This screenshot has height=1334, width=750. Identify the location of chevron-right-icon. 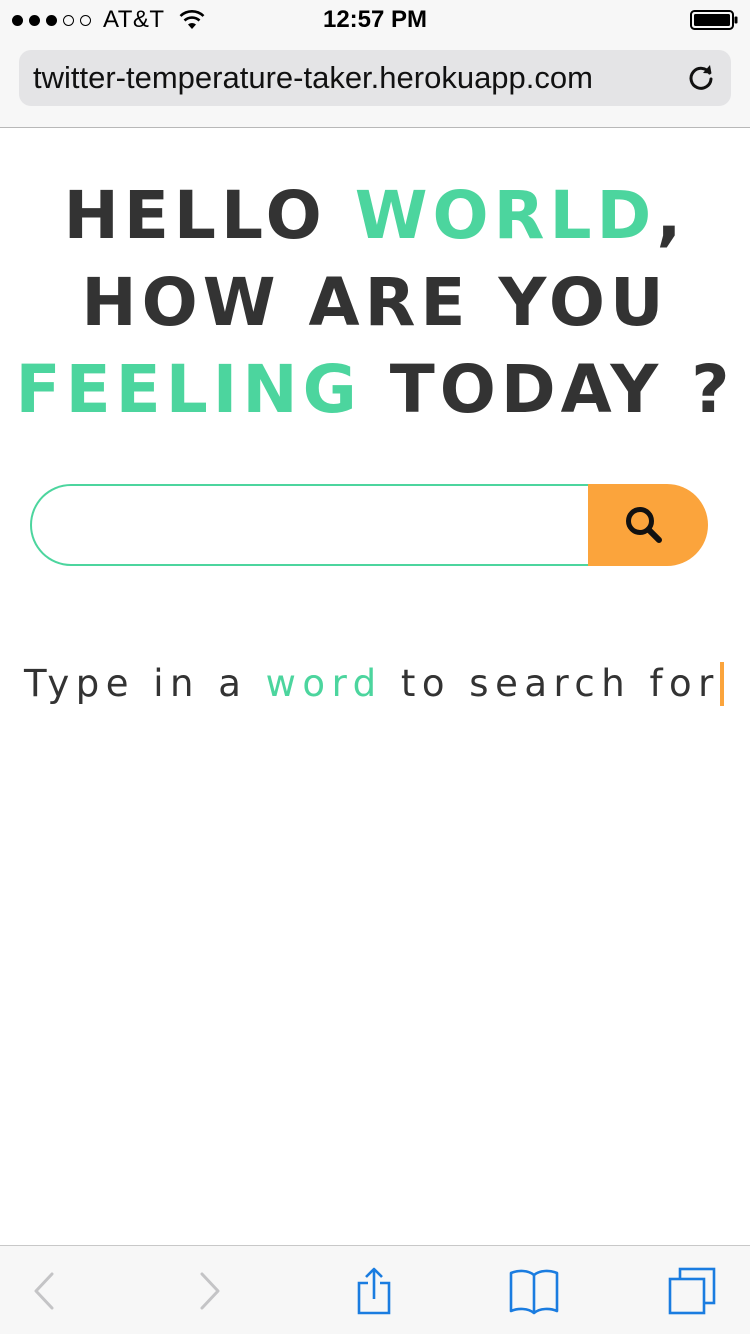
(210, 1291).